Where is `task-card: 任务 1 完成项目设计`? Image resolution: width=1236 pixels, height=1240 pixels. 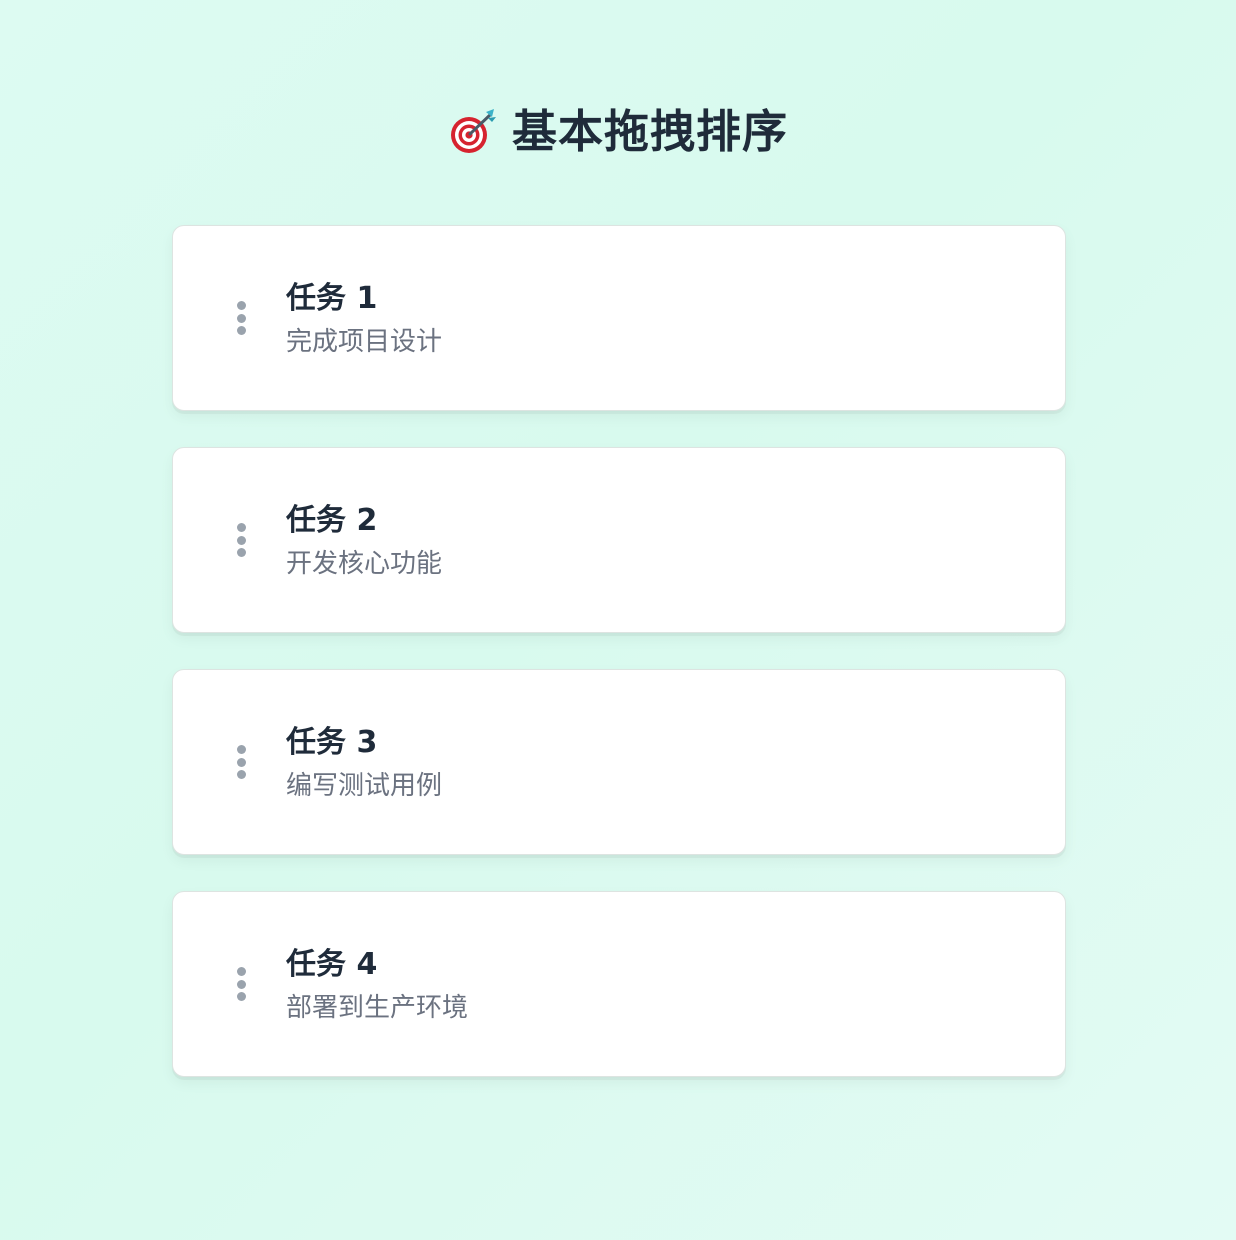 task-card: 任务 1 完成项目设计 is located at coordinates (619, 318).